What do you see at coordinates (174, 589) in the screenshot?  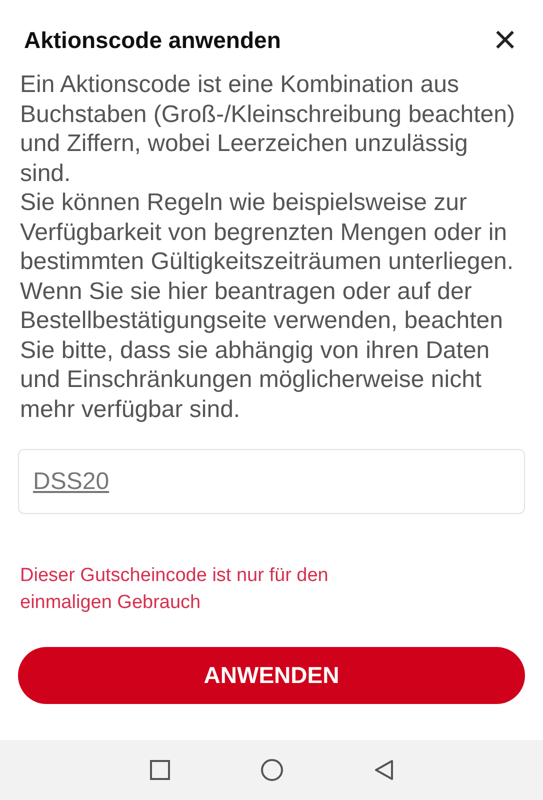 I see `error-message: Dieser Gutscheincode ist nur für den einmaligen Gebrauch` at bounding box center [174, 589].